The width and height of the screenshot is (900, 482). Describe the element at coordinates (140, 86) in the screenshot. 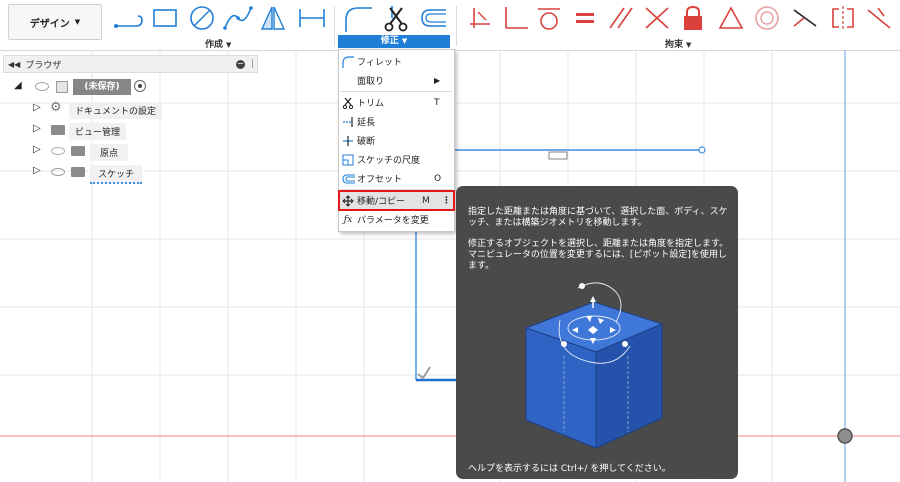

I see `radio-dot` at that location.